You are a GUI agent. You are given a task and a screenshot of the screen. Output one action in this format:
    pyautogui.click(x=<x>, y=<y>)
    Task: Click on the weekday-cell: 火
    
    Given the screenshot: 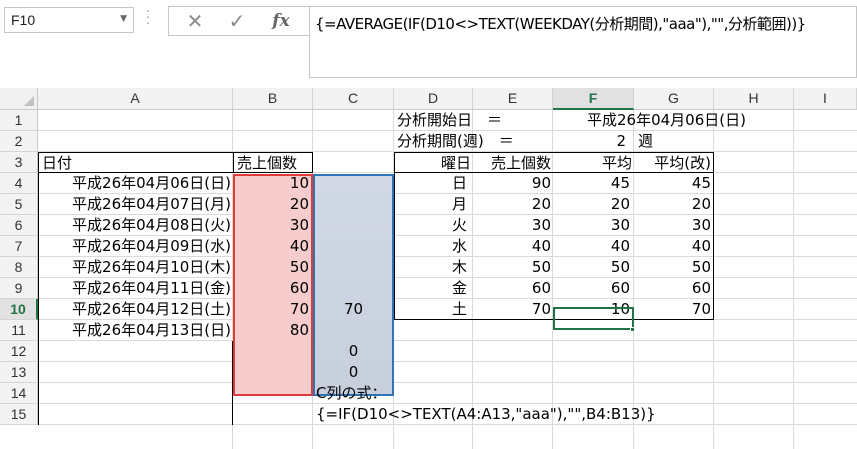 What is the action you would take?
    pyautogui.click(x=433, y=225)
    